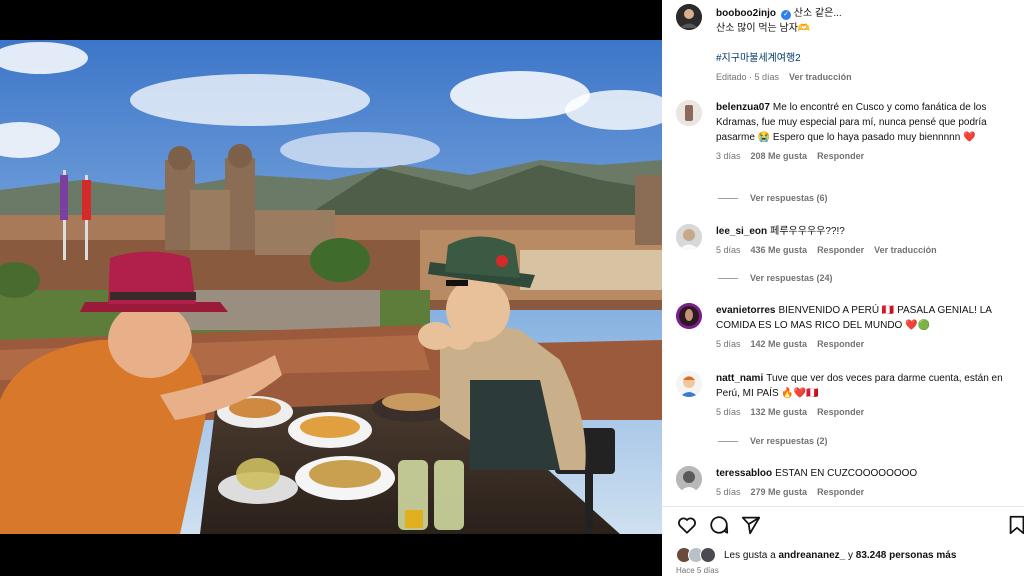  I want to click on edited-label: Editado · 5 días, so click(748, 77).